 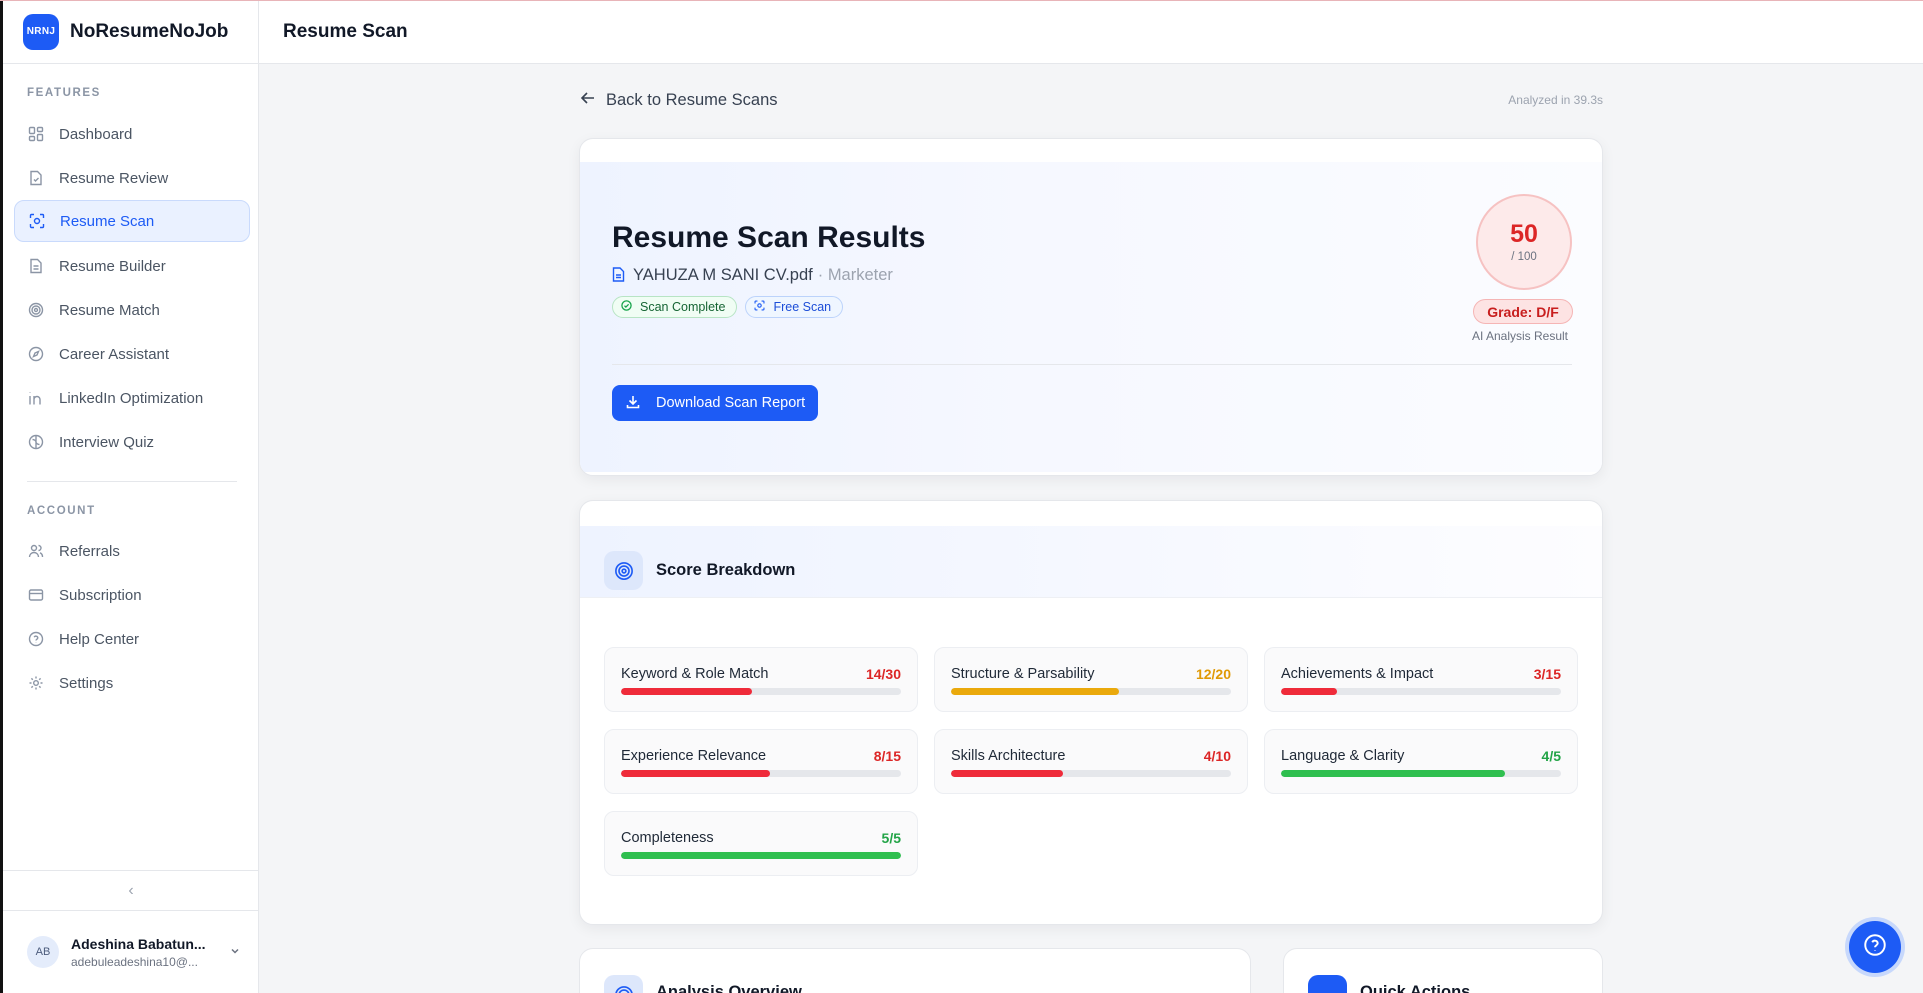 I want to click on sidebar-item-label: Resume Scan, so click(x=107, y=221).